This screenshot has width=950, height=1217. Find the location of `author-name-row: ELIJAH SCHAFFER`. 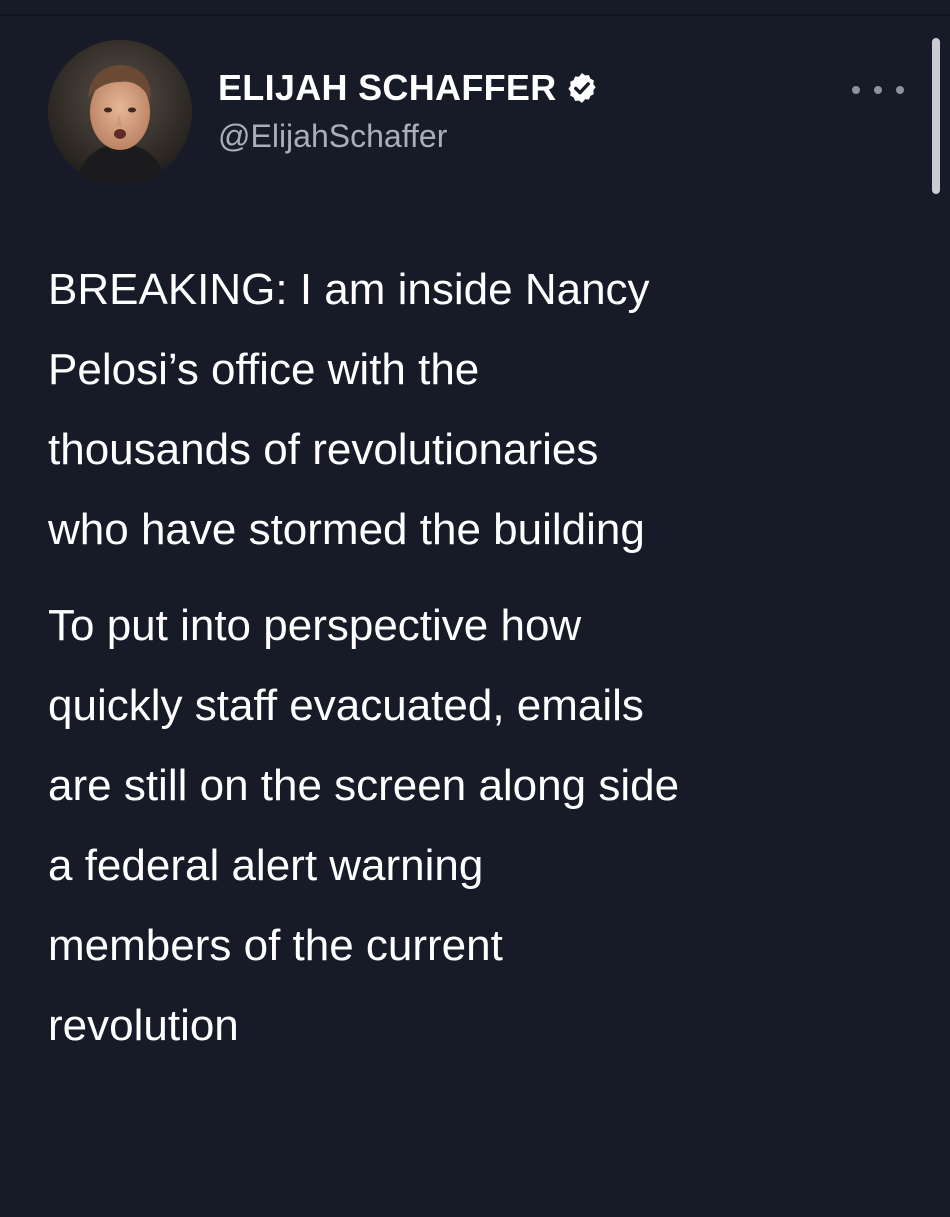

author-name-row: ELIJAH SCHAFFER is located at coordinates (408, 88).